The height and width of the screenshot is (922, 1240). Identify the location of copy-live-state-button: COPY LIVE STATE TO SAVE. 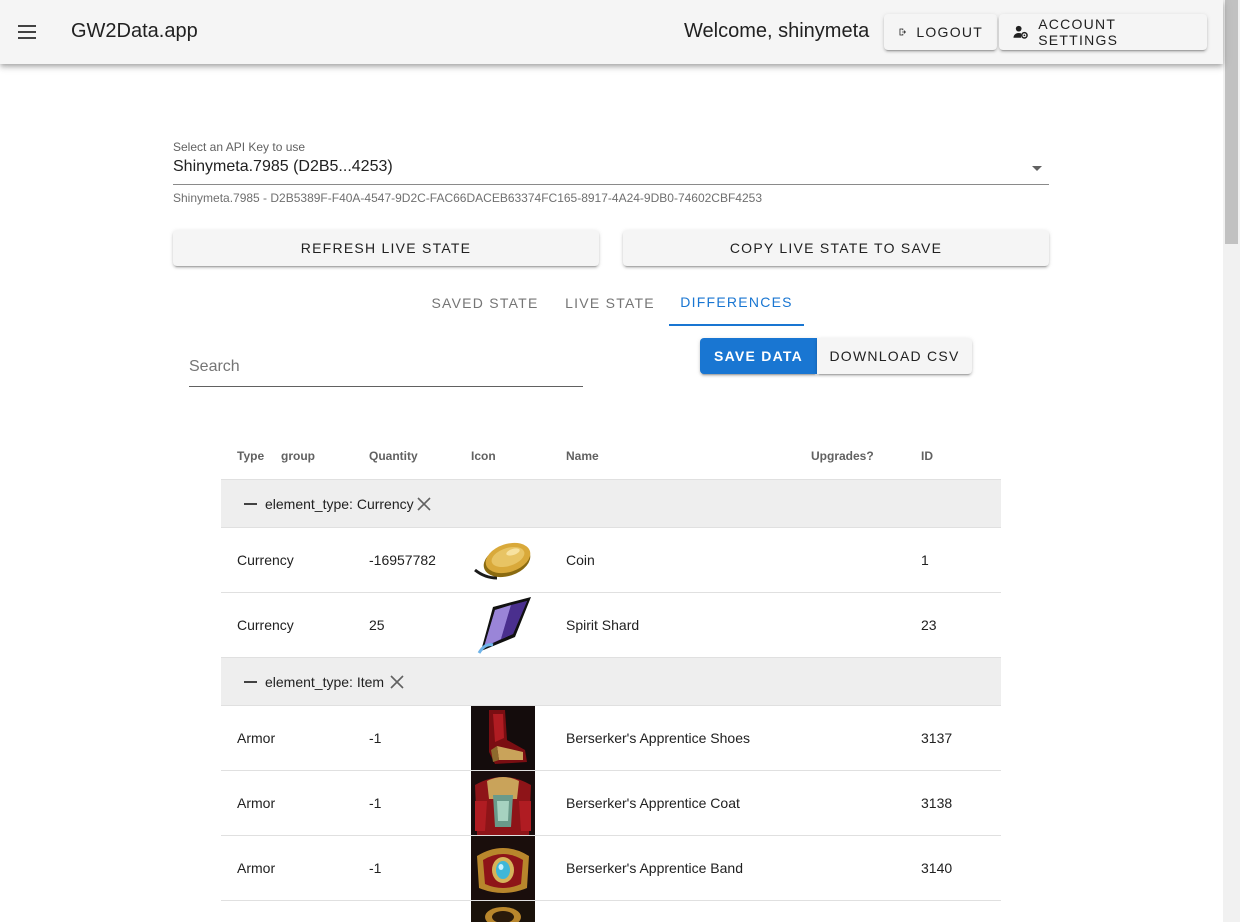
(836, 248).